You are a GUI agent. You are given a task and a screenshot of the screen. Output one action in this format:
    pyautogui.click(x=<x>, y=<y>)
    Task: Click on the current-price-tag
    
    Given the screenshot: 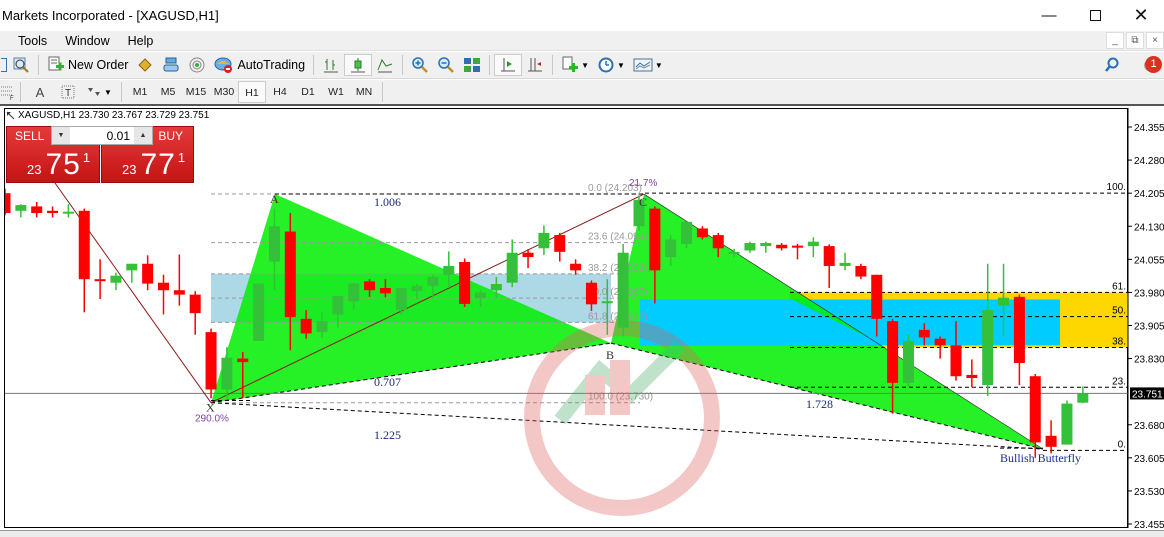 What is the action you would take?
    pyautogui.click(x=1147, y=393)
    